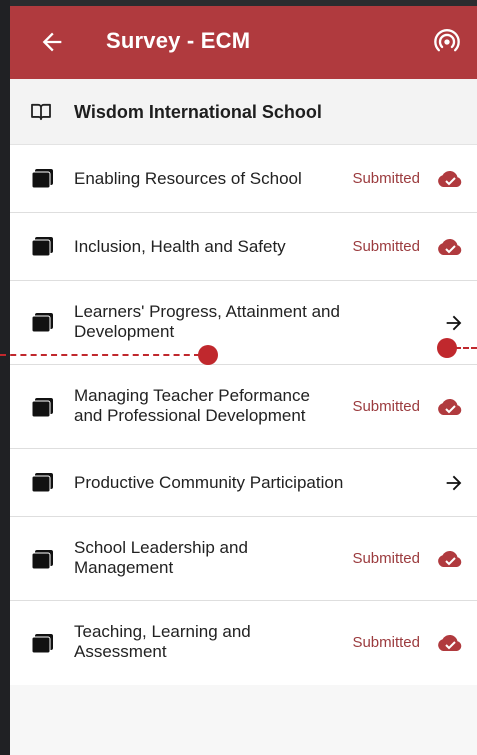 This screenshot has width=477, height=755. I want to click on section-label: Teaching, Learning and Assessment, so click(162, 642).